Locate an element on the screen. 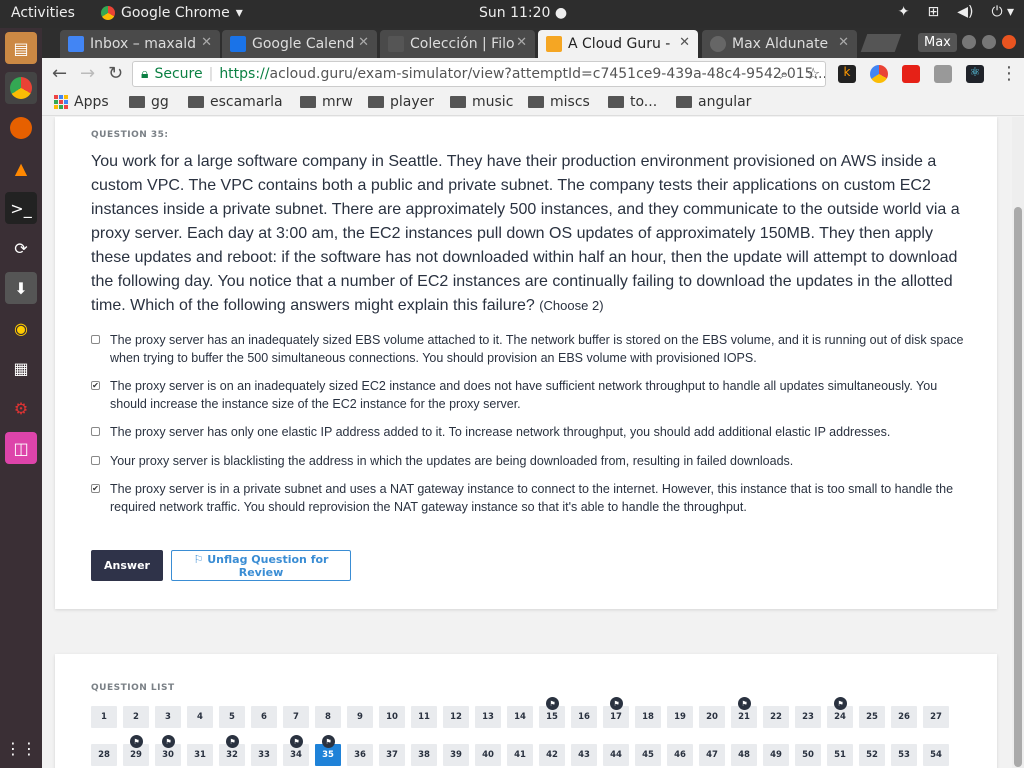  question-number-button: 19 is located at coordinates (680, 717).